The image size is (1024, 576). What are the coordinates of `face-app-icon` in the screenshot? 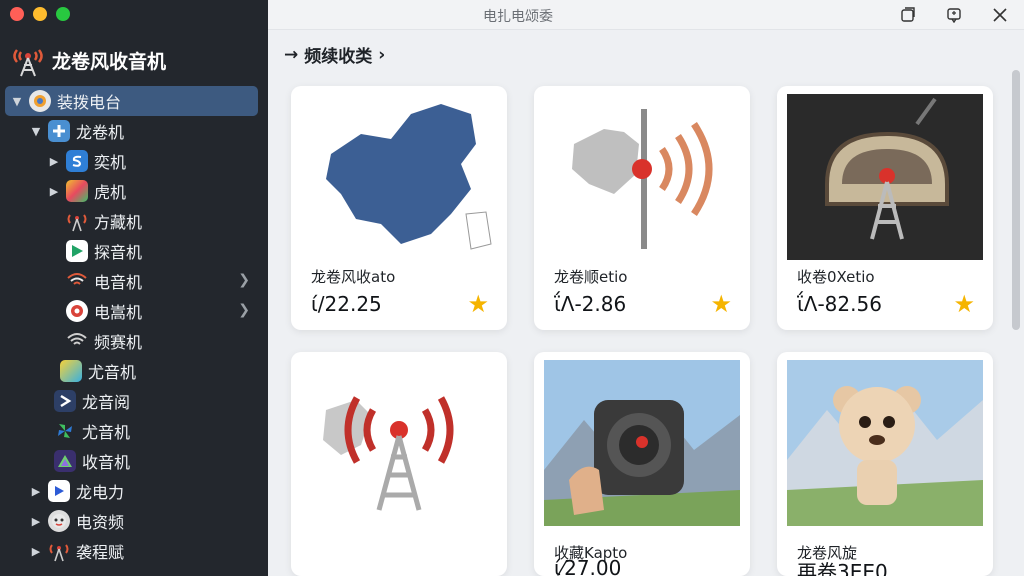 It's located at (59, 521).